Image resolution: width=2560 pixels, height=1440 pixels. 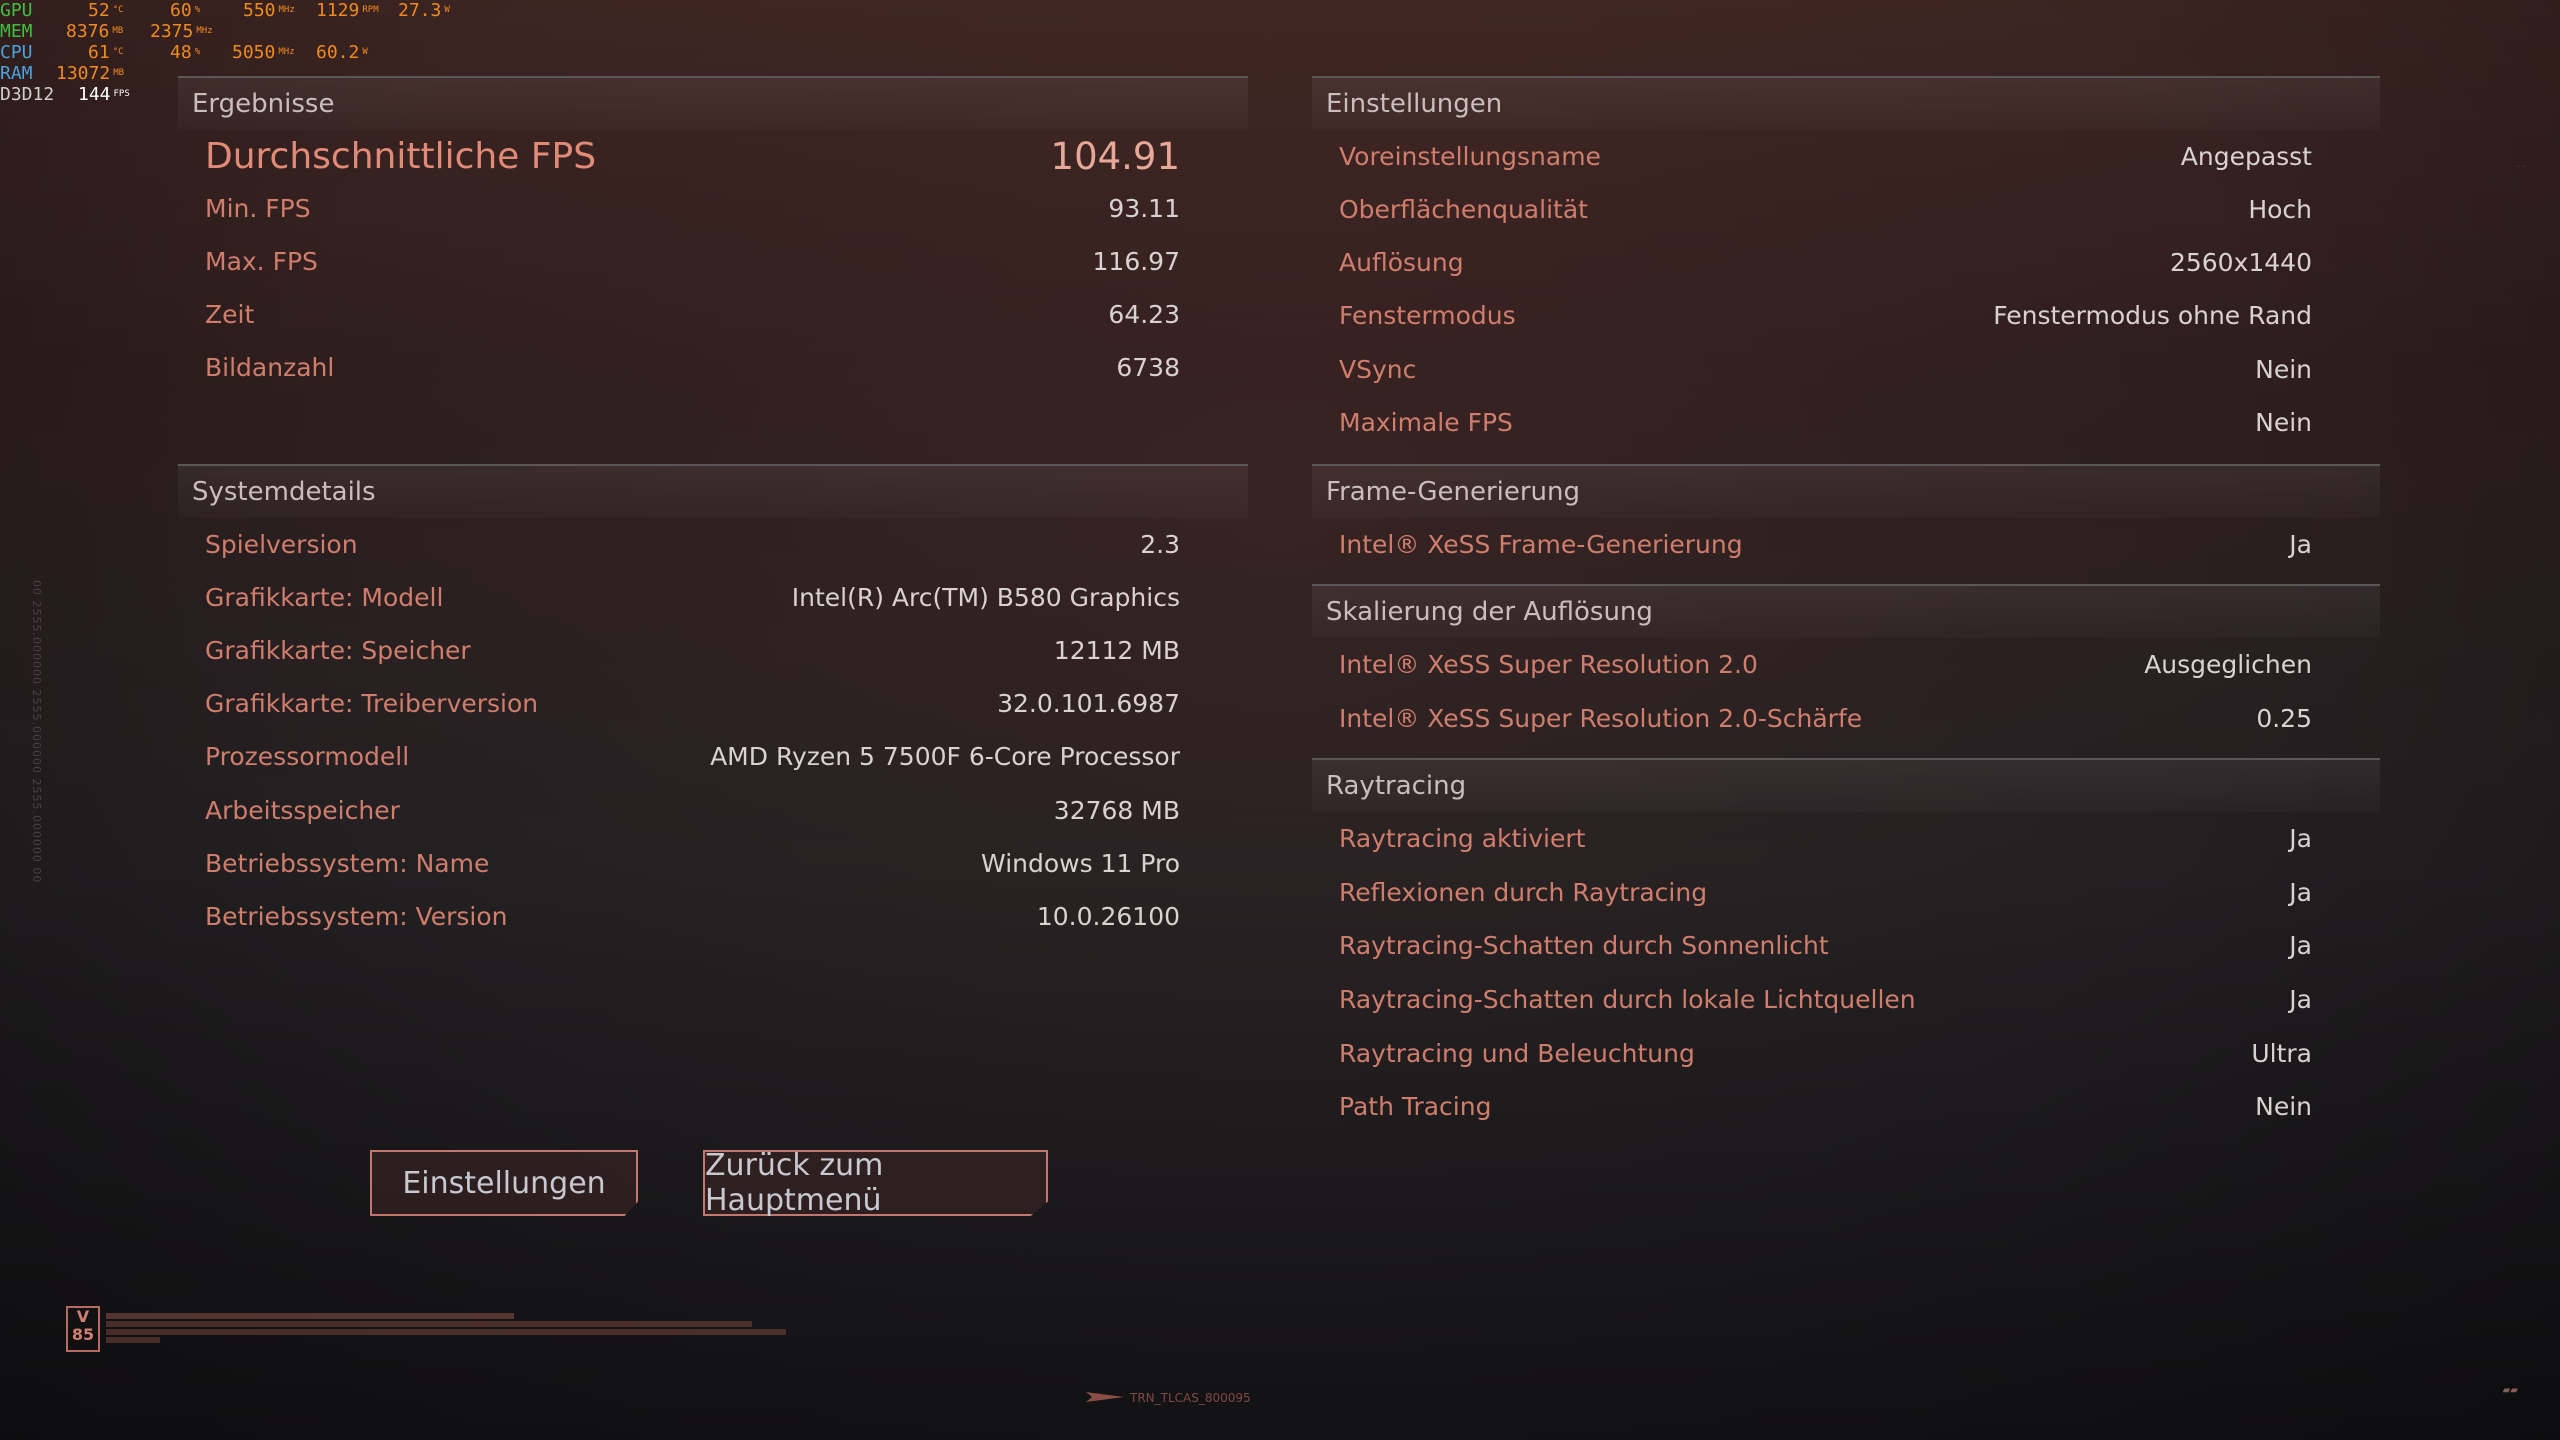 What do you see at coordinates (713, 156) in the screenshot?
I see `avg-fps-row: Durchschnittliche FPS 104.91` at bounding box center [713, 156].